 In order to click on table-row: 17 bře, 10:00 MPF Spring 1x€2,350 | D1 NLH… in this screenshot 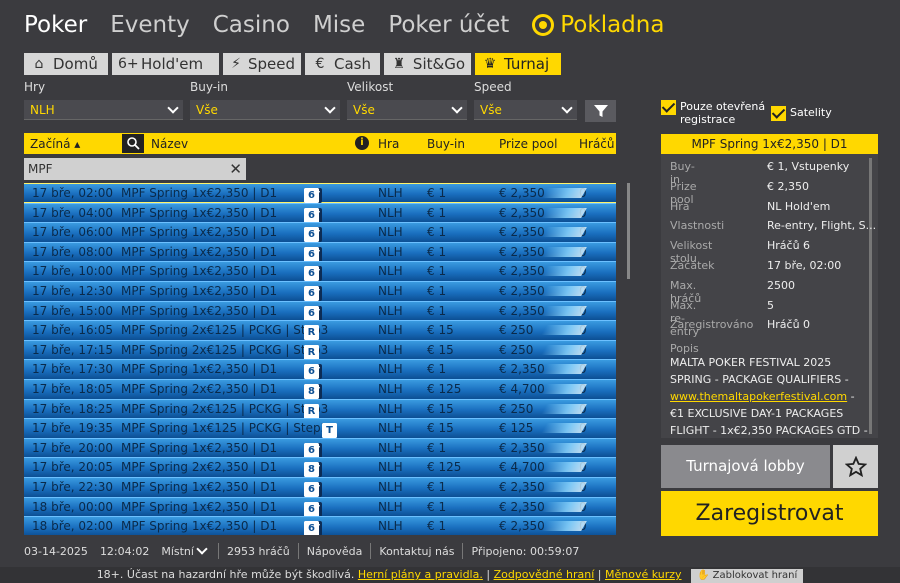, I will do `click(320, 271)`.